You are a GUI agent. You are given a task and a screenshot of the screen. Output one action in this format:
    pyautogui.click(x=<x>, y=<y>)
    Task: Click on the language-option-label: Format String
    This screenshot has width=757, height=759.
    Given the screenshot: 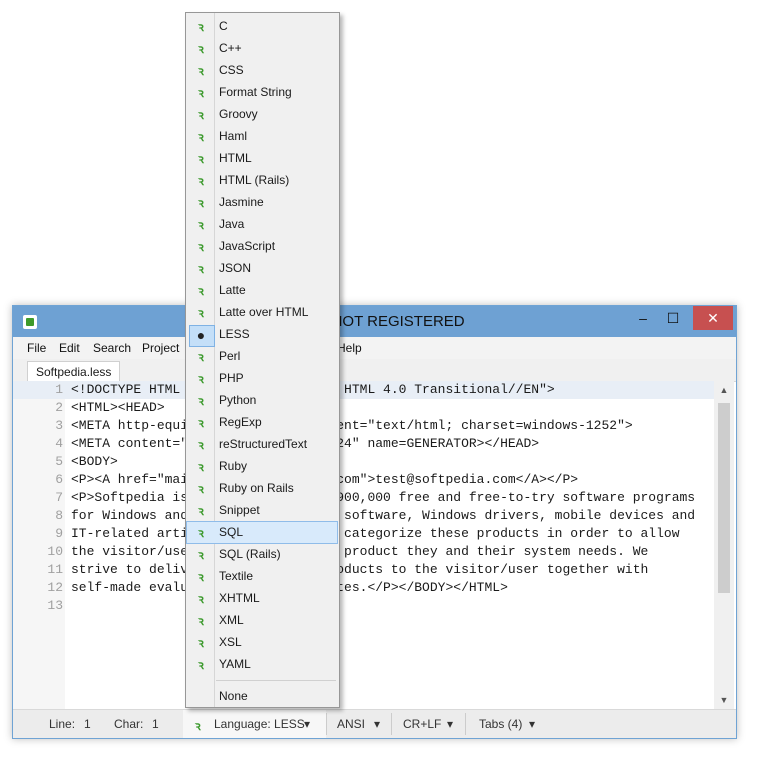 What is the action you would take?
    pyautogui.click(x=255, y=92)
    